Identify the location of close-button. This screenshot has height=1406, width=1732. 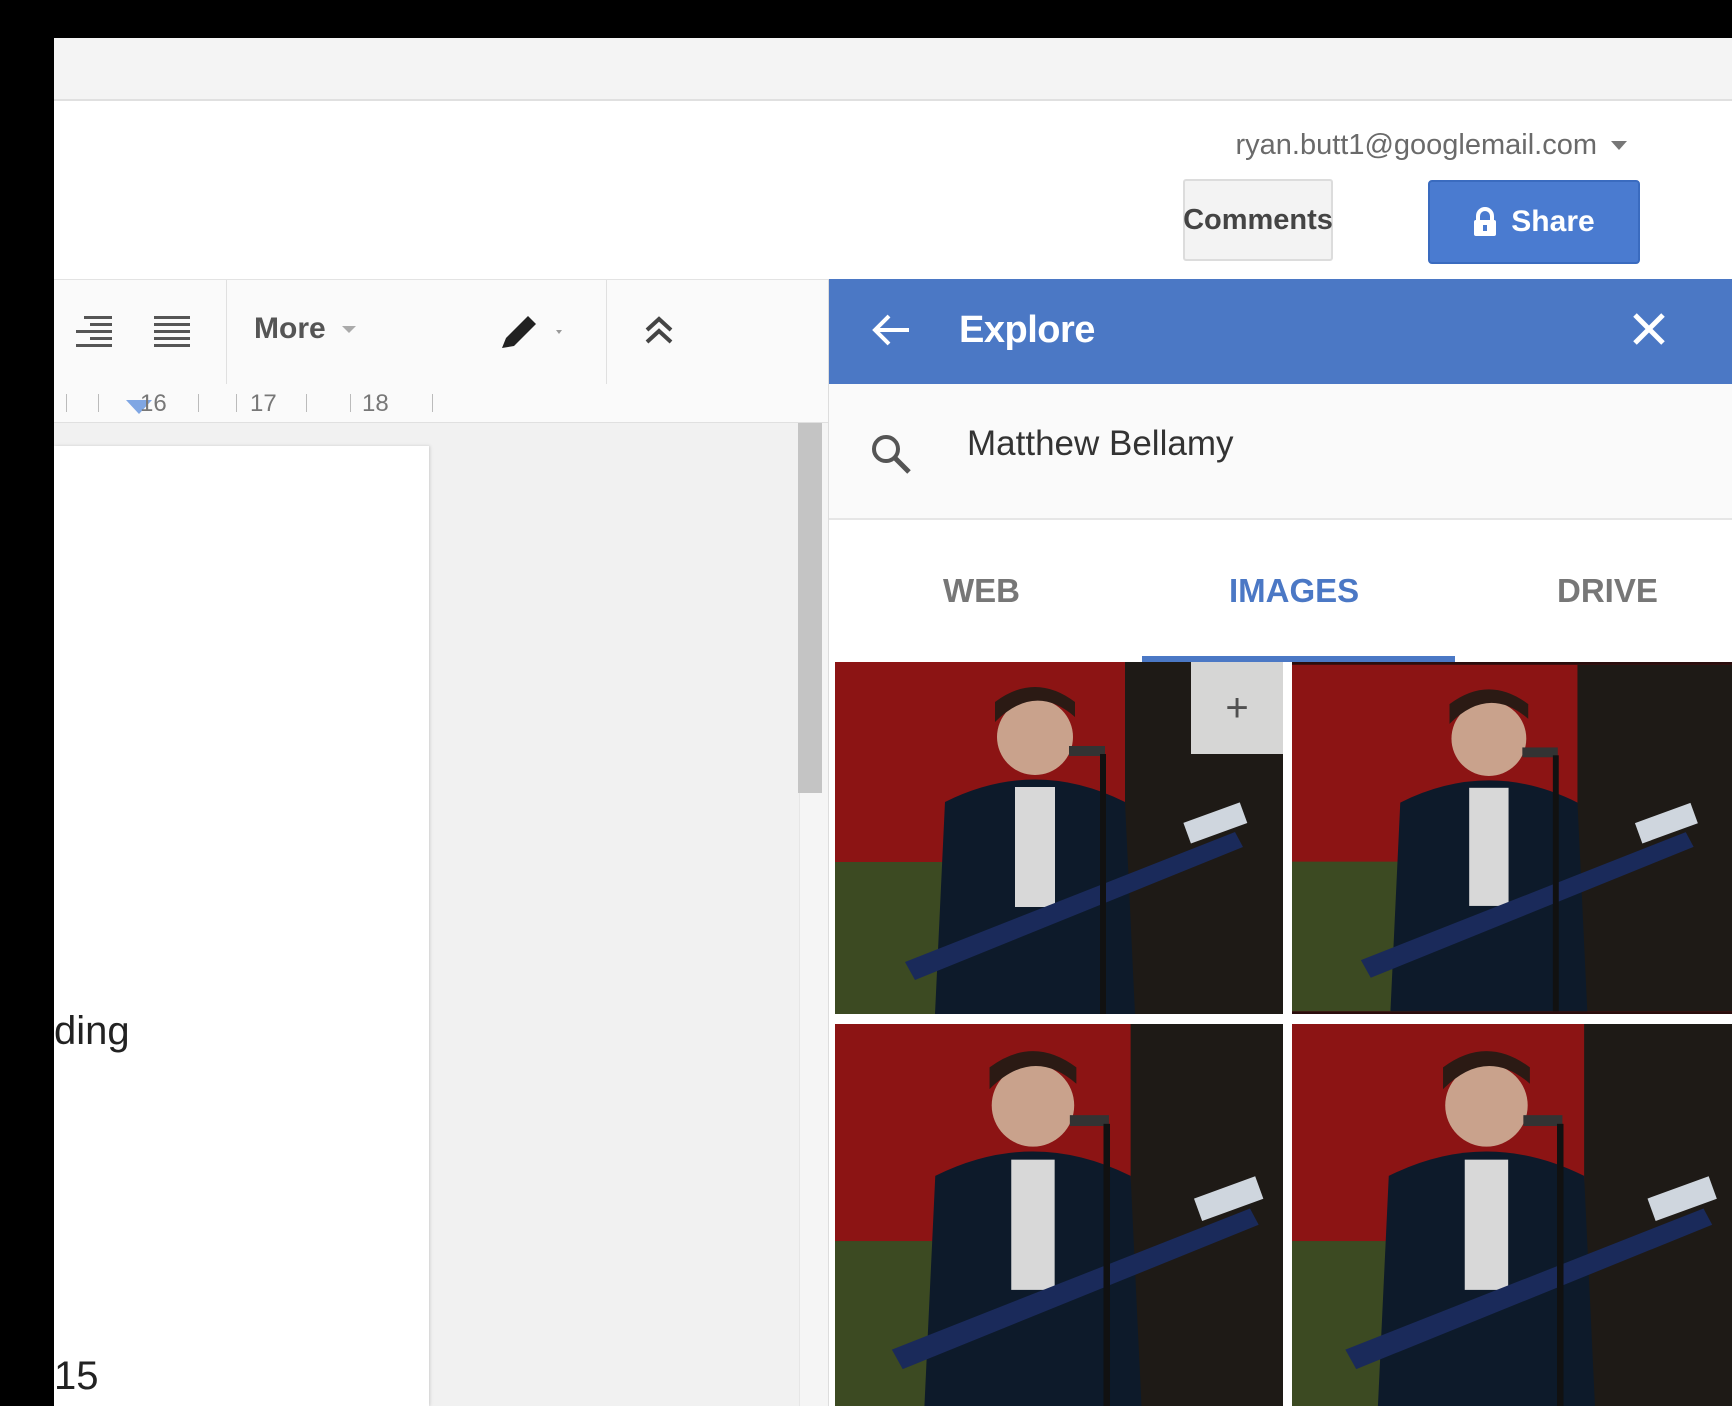
(1649, 331).